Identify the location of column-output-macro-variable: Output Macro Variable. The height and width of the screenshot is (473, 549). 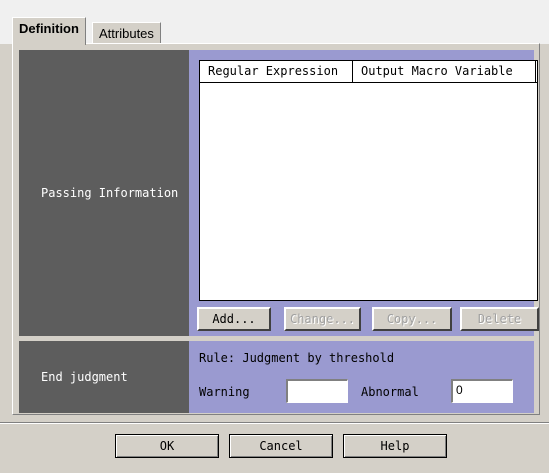
(444, 71).